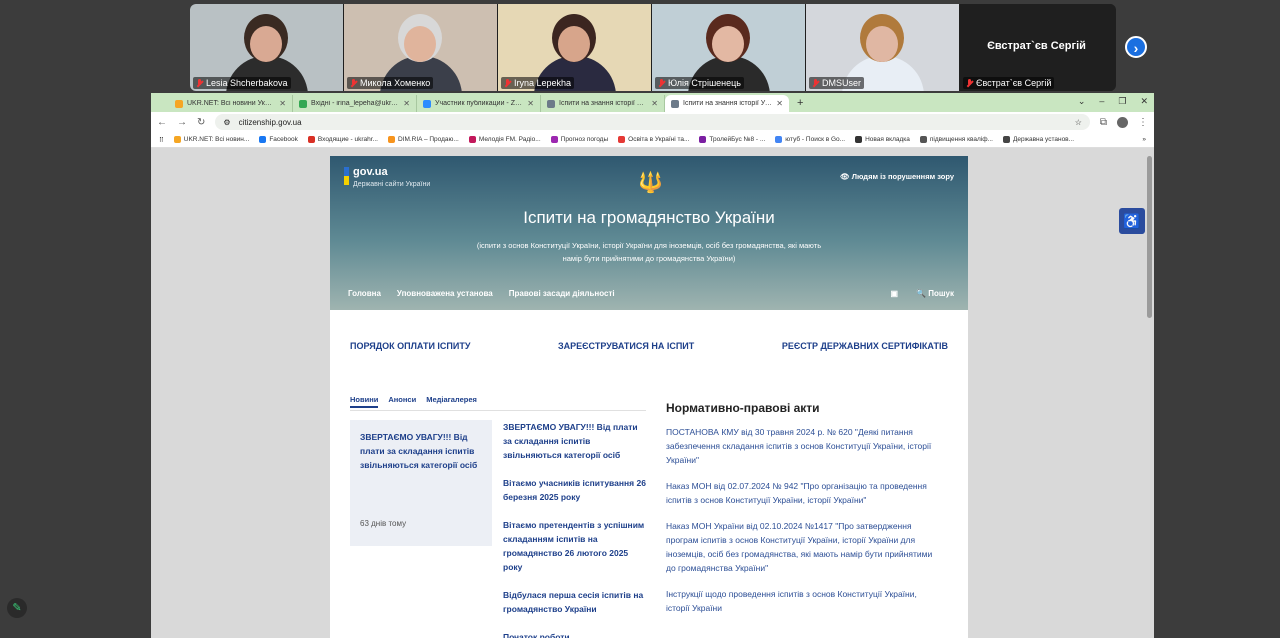 This screenshot has width=1280, height=638. Describe the element at coordinates (1078, 122) in the screenshot. I see `bookmark-star-icon: ☆` at that location.